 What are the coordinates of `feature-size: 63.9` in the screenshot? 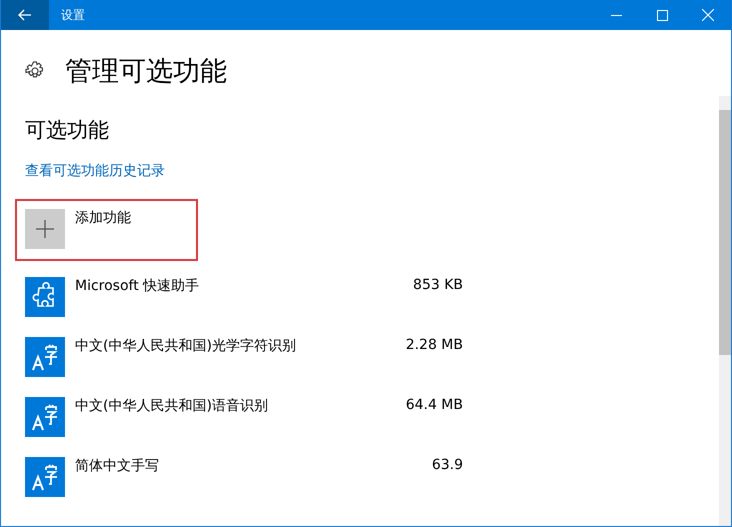 It's located at (447, 465).